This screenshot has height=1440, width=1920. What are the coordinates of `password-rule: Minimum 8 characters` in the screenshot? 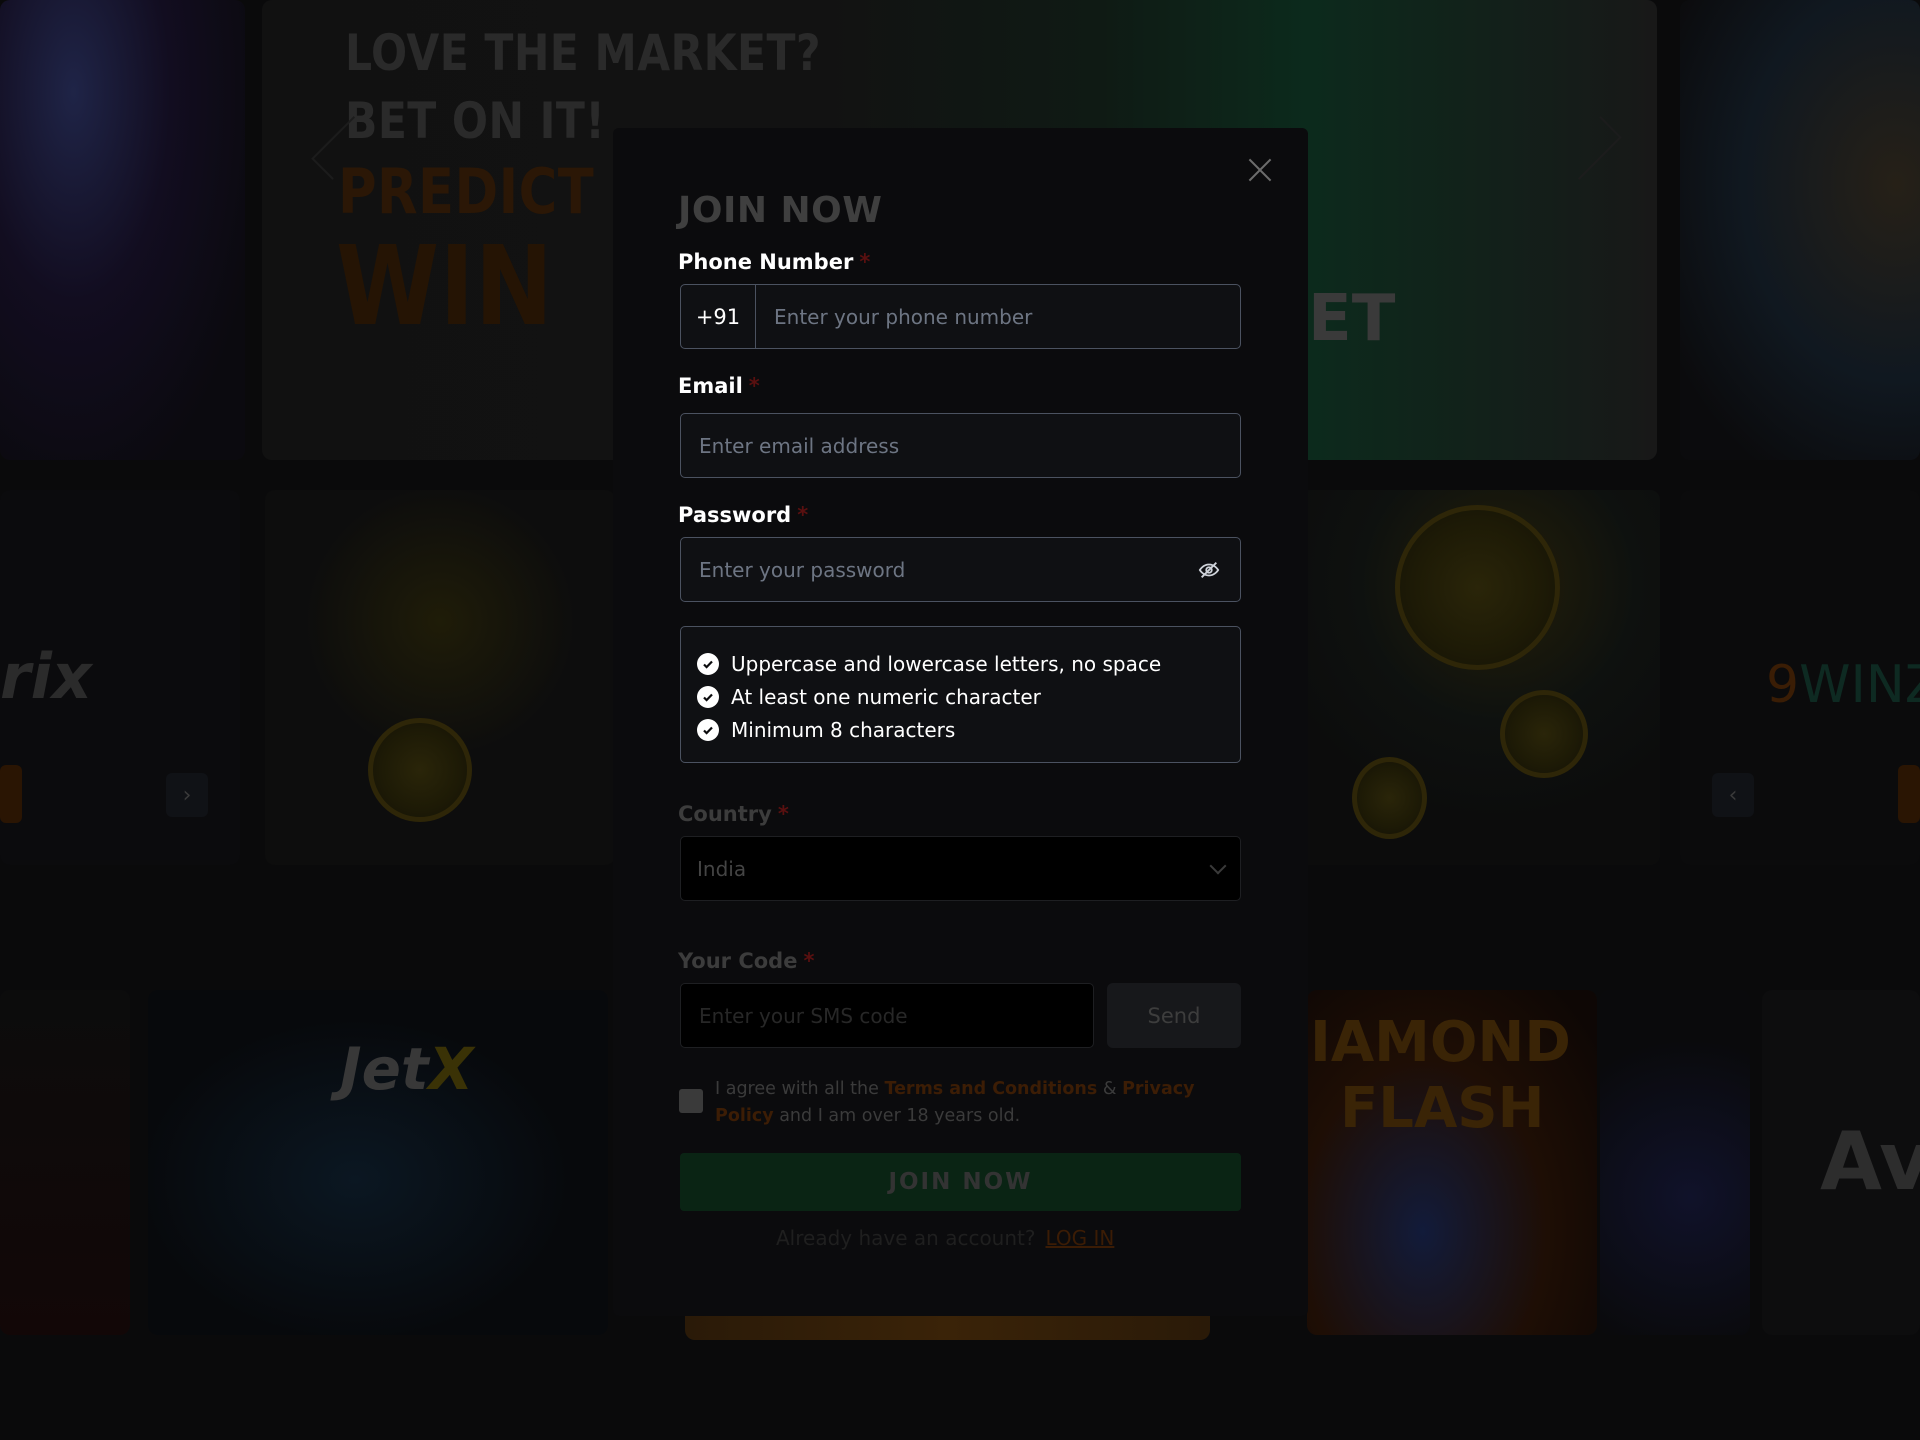 It's located at (968, 729).